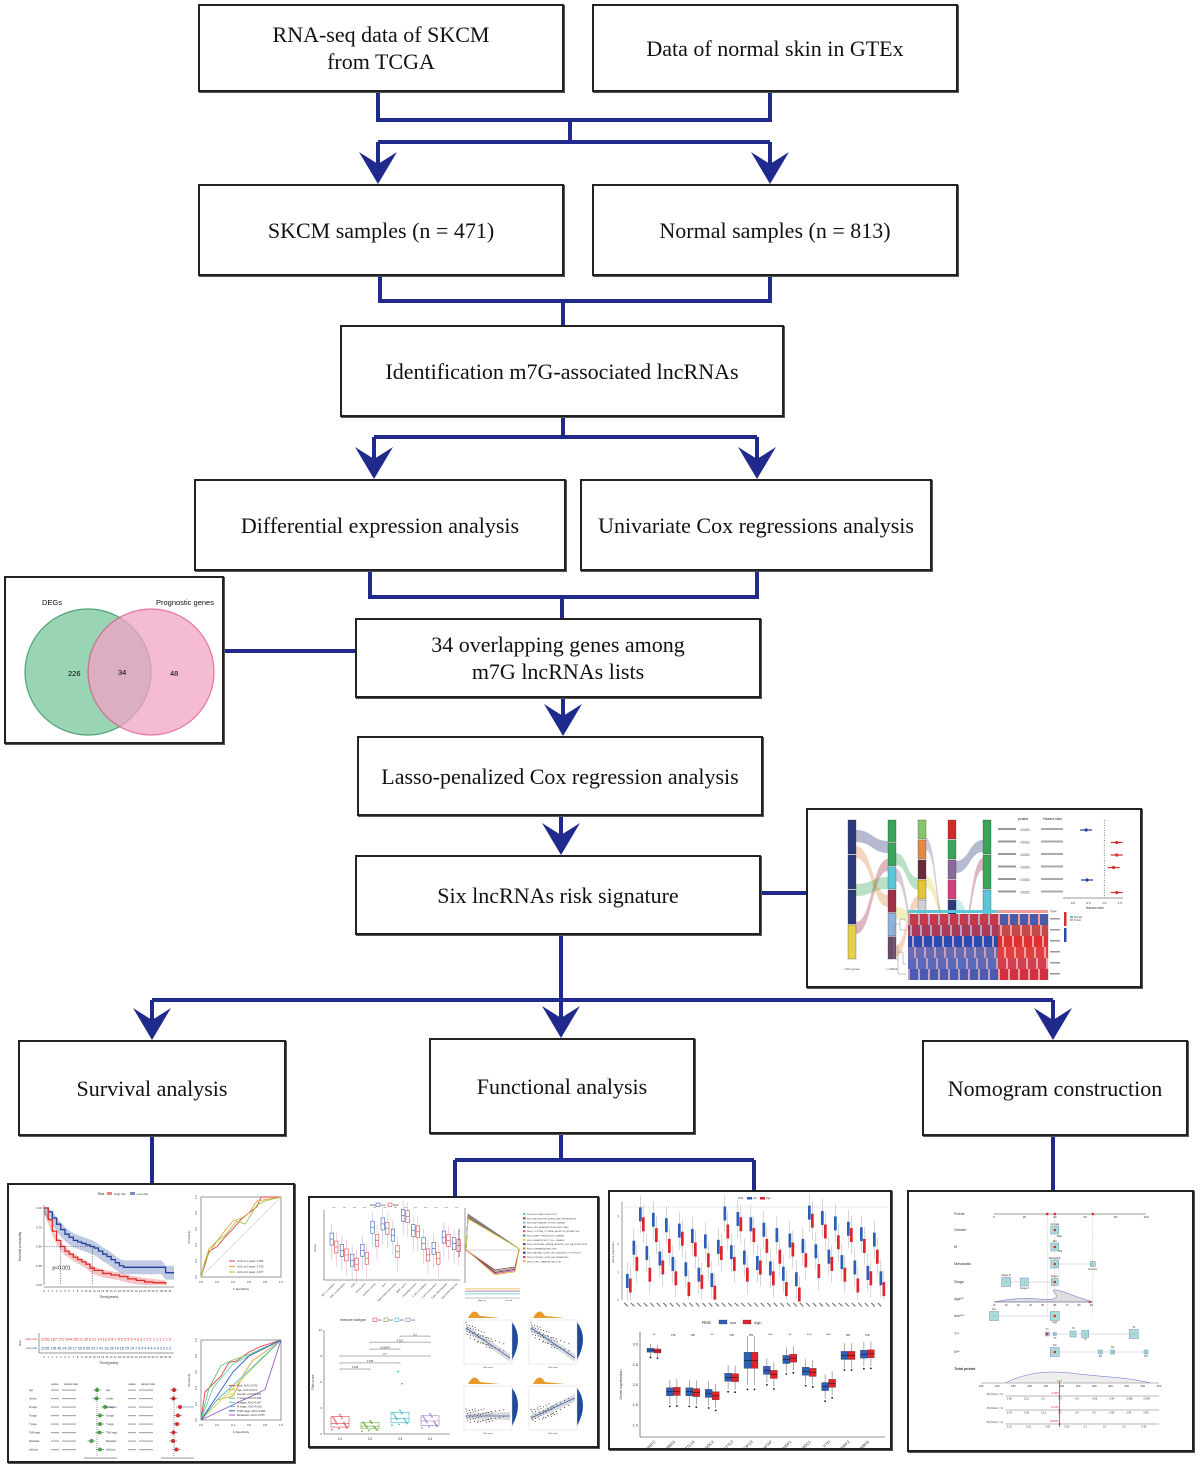  Describe the element at coordinates (340, 1439) in the screenshot. I see `subtype-x-tick: C1` at that location.